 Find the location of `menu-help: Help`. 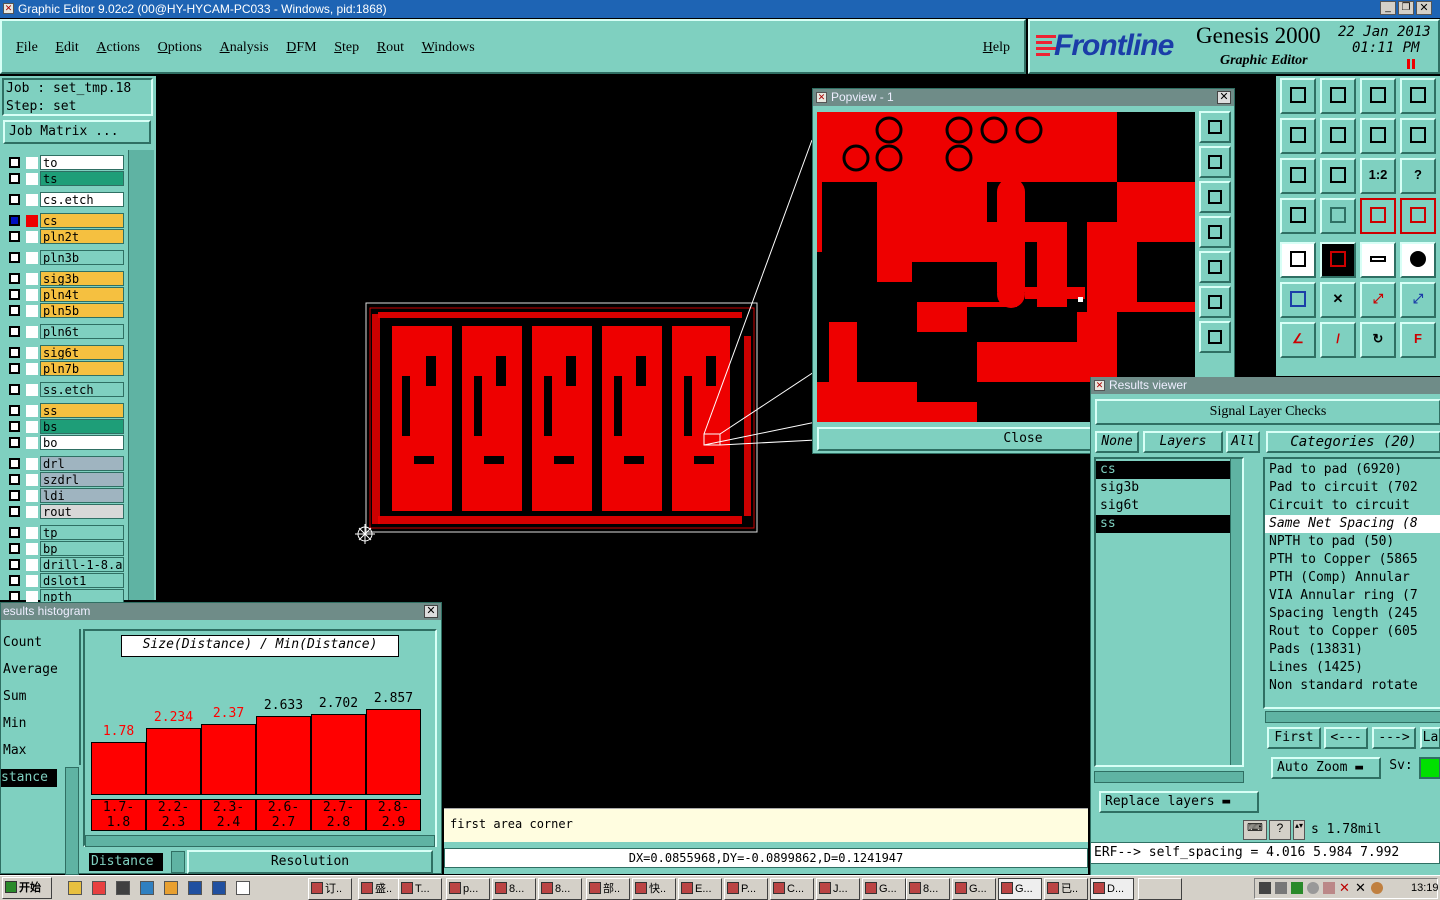

menu-help: Help is located at coordinates (996, 48).